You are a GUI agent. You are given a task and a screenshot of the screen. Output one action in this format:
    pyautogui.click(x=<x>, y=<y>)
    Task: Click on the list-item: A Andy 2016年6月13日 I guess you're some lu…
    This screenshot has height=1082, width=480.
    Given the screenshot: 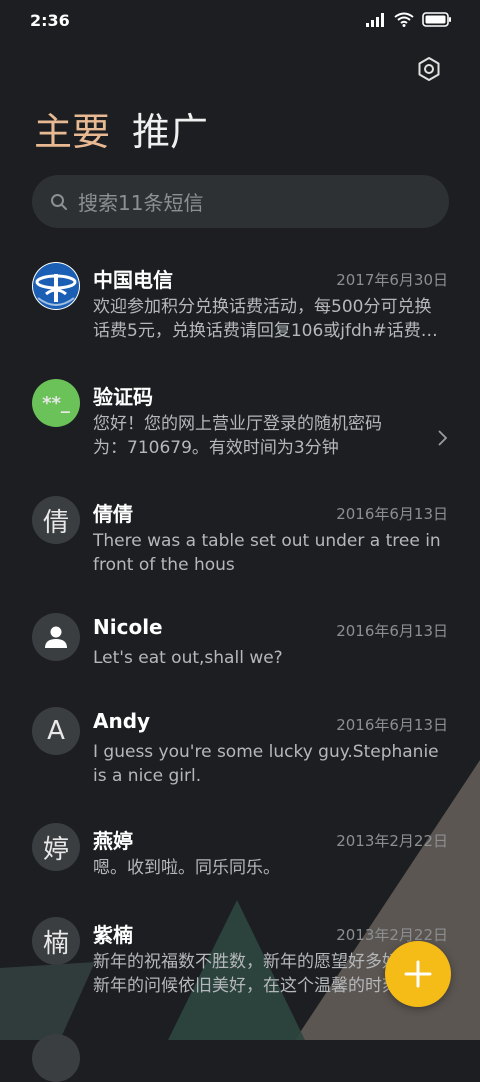 What is the action you would take?
    pyautogui.click(x=240, y=751)
    